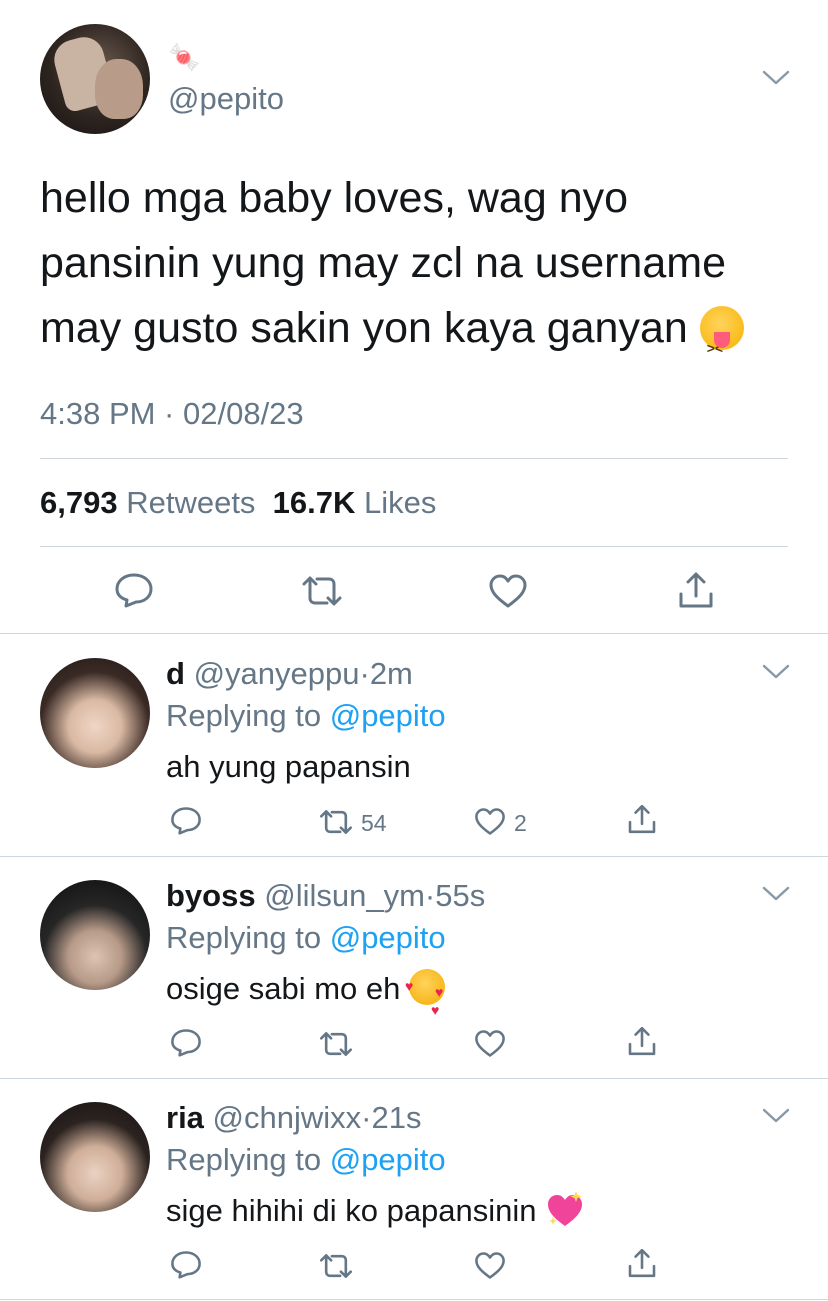 The height and width of the screenshot is (1301, 828). Describe the element at coordinates (172, 413) in the screenshot. I see `tweet-timestamp: 4:38 PM · 02/08/23` at that location.